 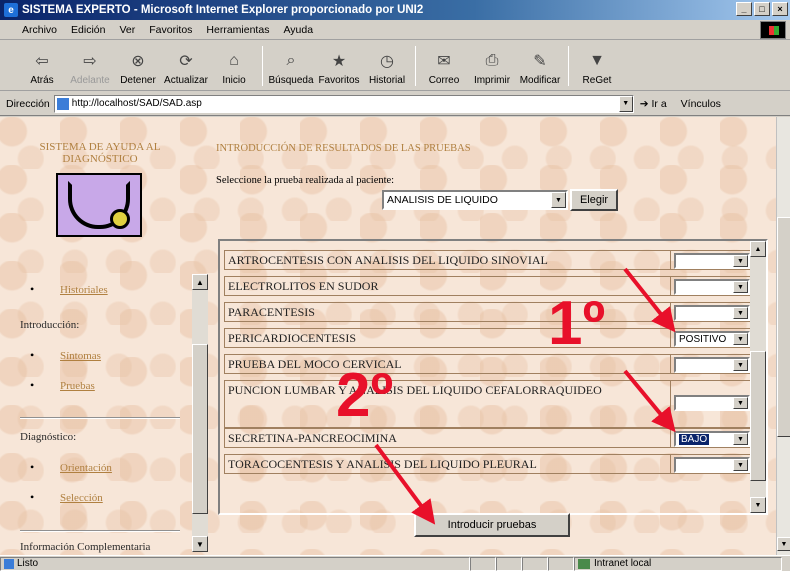 I want to click on edit-button: ✎ Modificar, so click(x=540, y=67).